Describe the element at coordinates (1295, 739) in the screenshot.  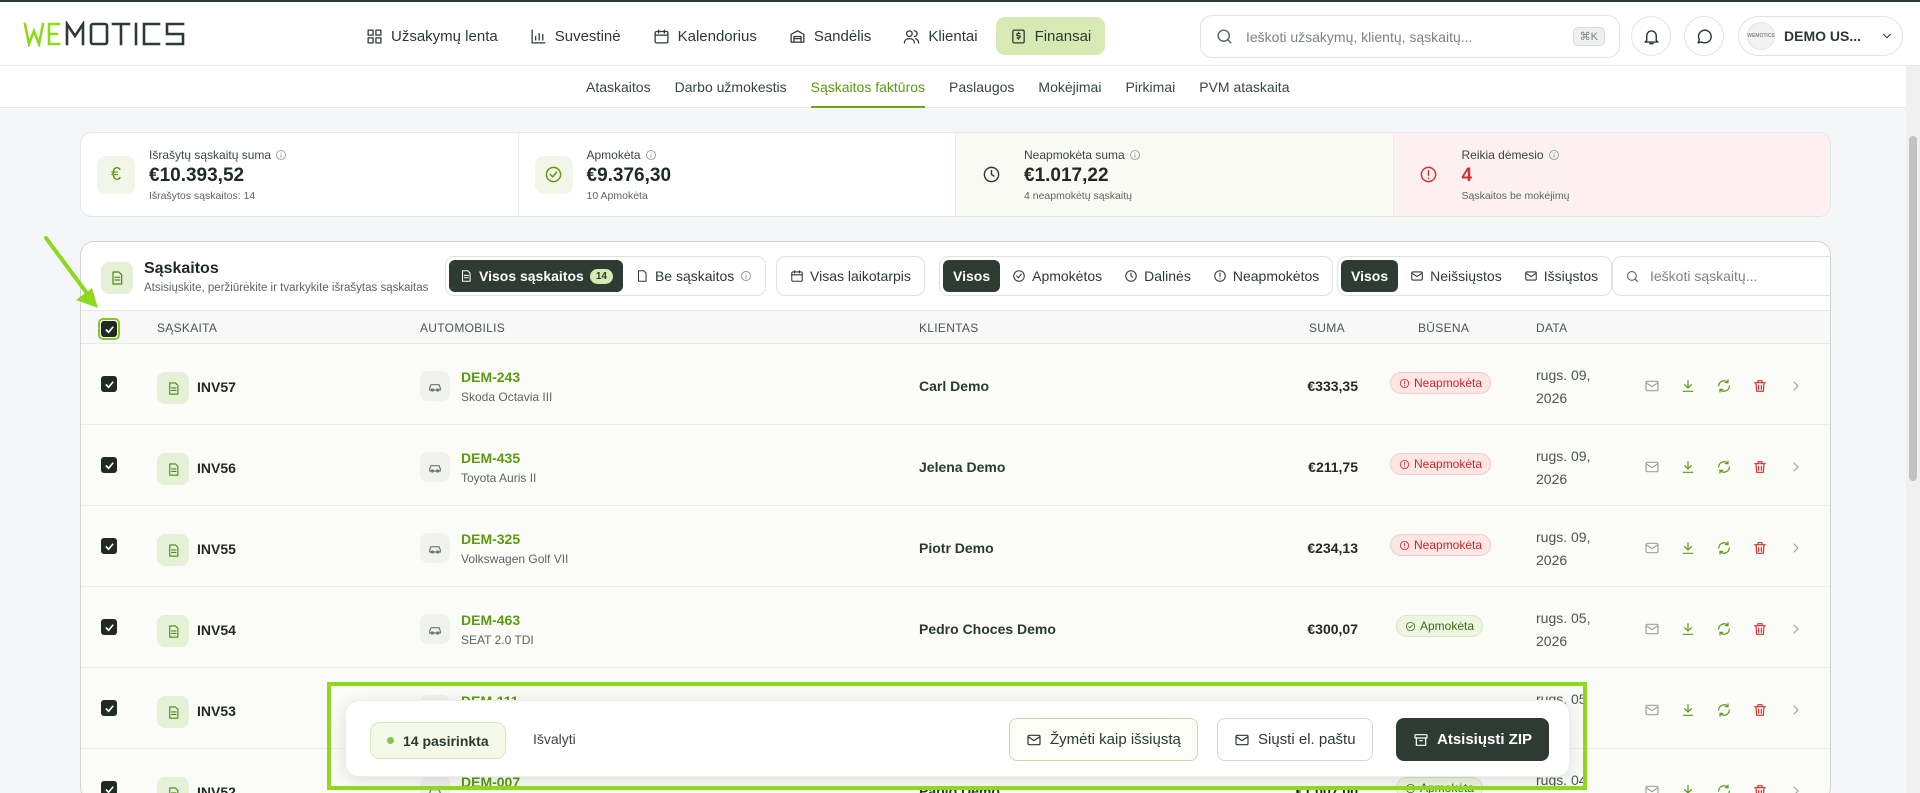
I see `send-email-button: Siųsti el. paštu` at that location.